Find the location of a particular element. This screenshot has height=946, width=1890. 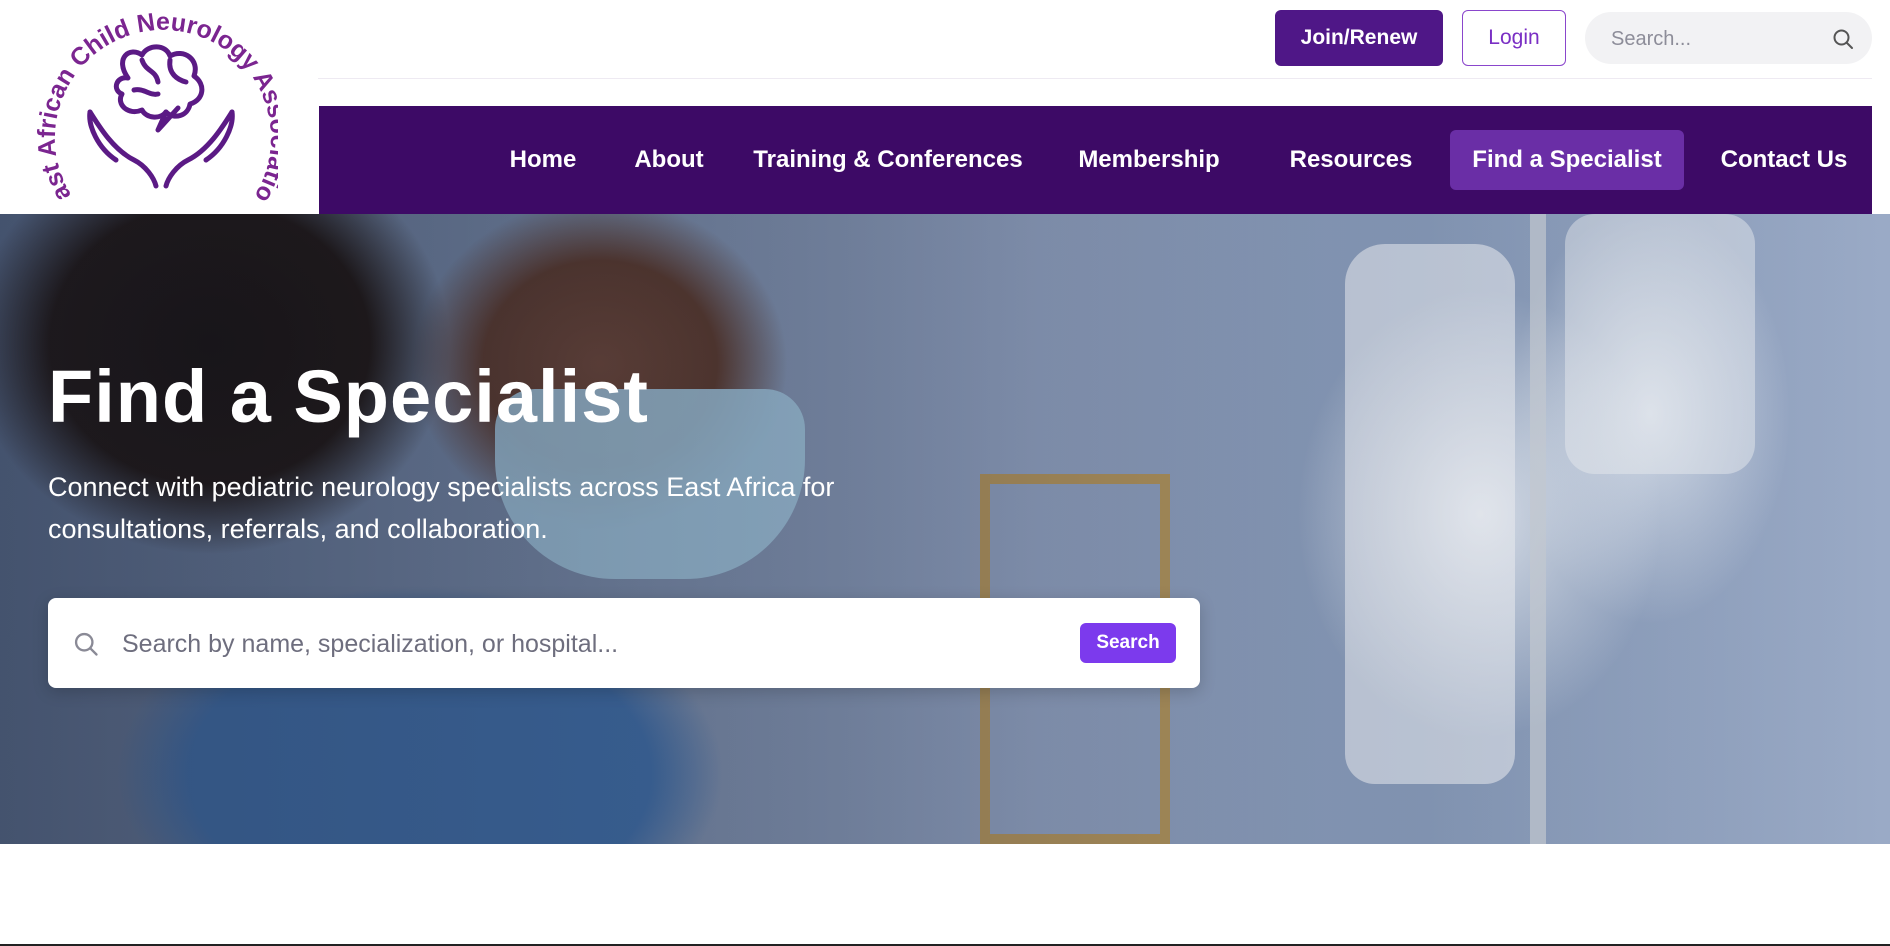

specialist-search-button: Search is located at coordinates (1128, 643).